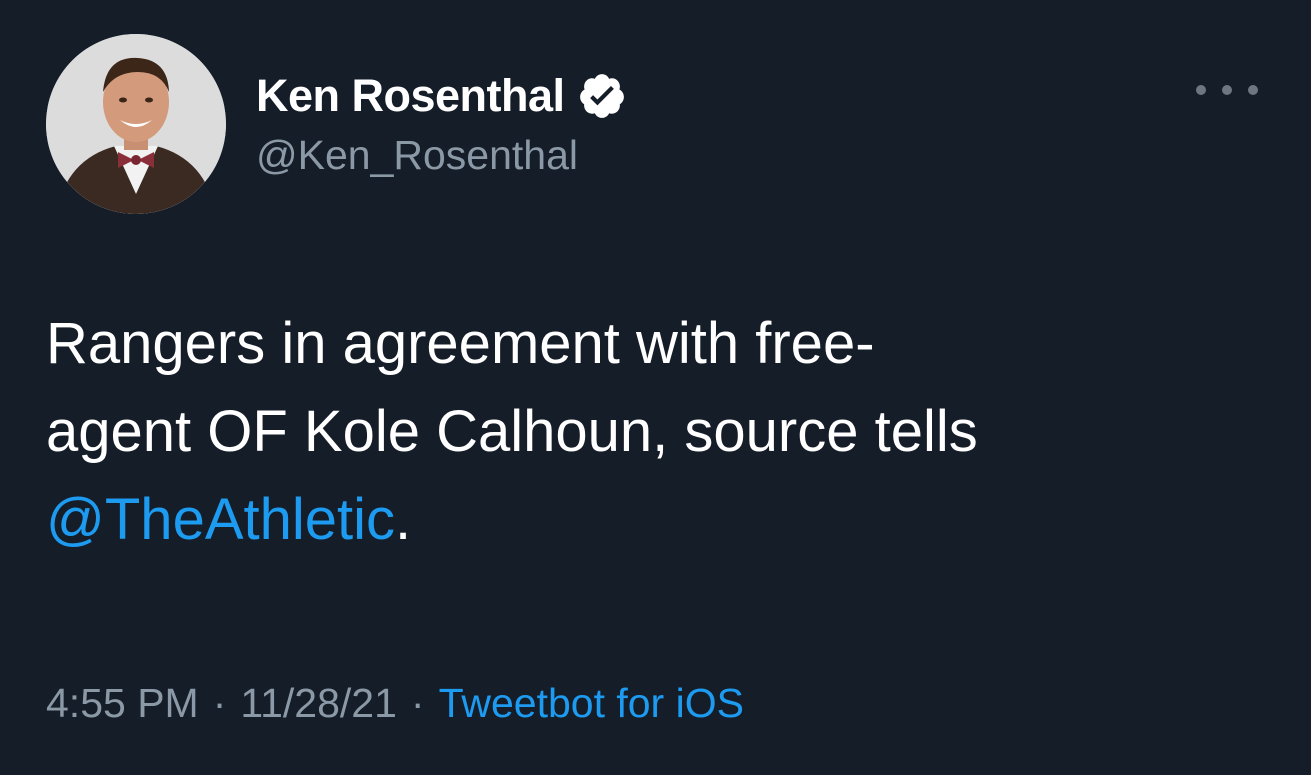  Describe the element at coordinates (122, 703) in the screenshot. I see `tweet-time: 4:55 PM` at that location.